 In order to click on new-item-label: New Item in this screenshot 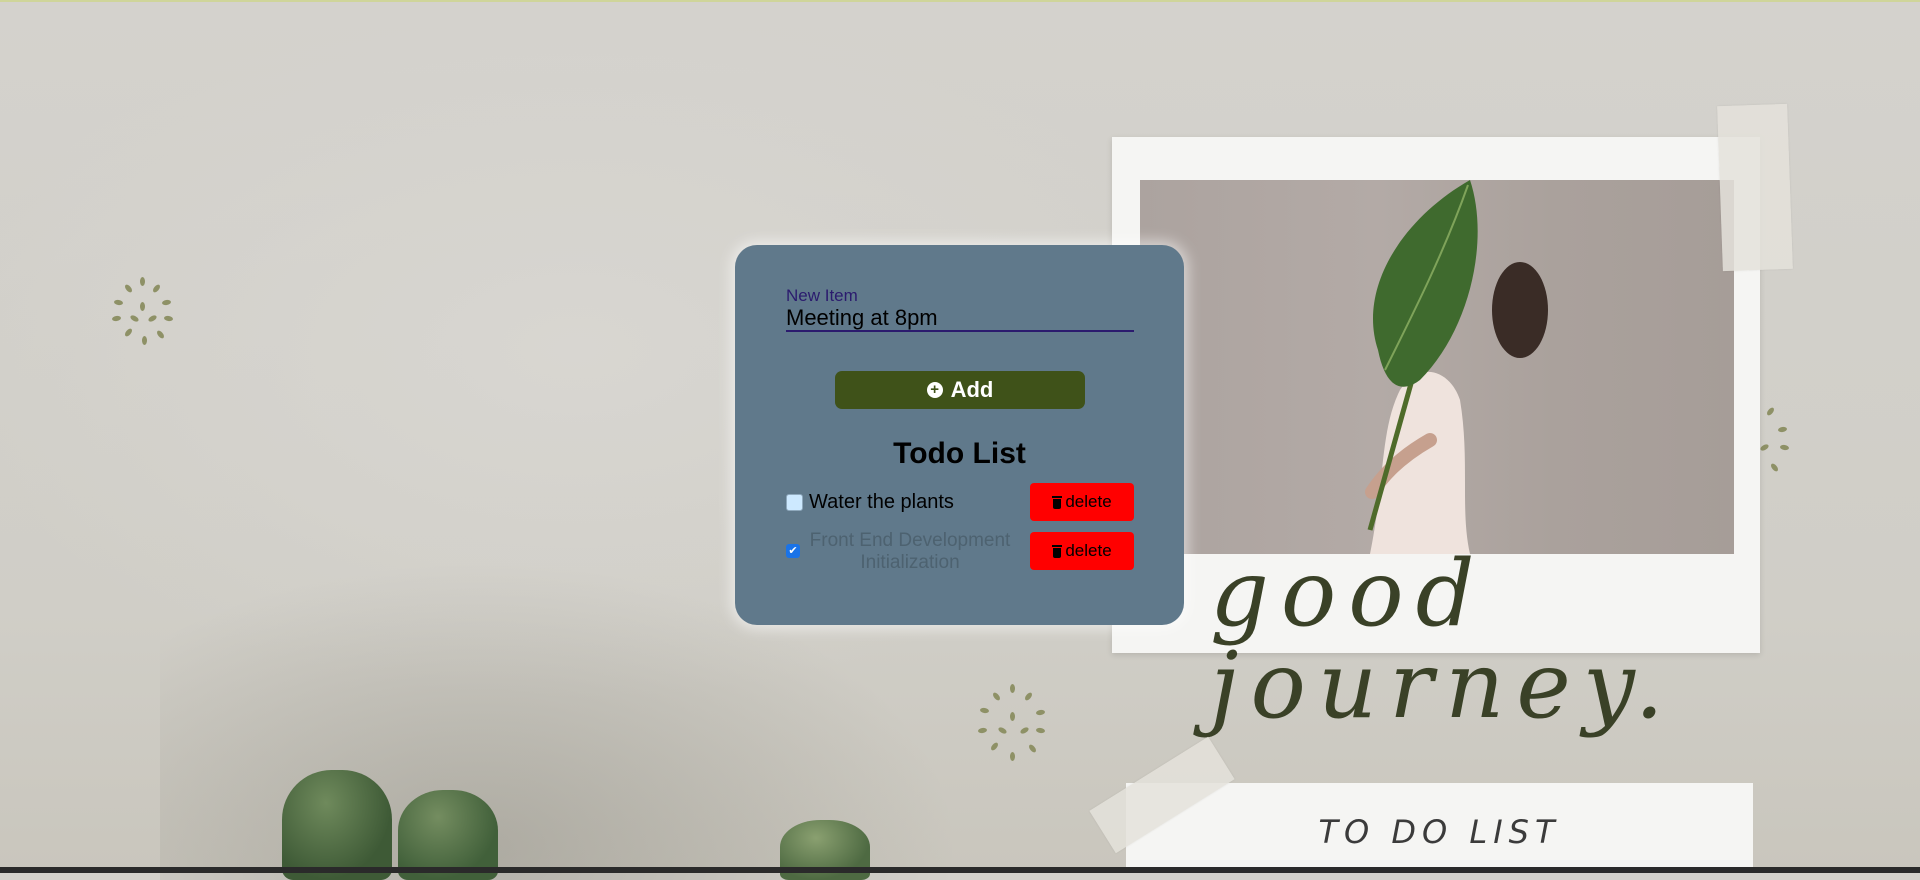, I will do `click(822, 295)`.